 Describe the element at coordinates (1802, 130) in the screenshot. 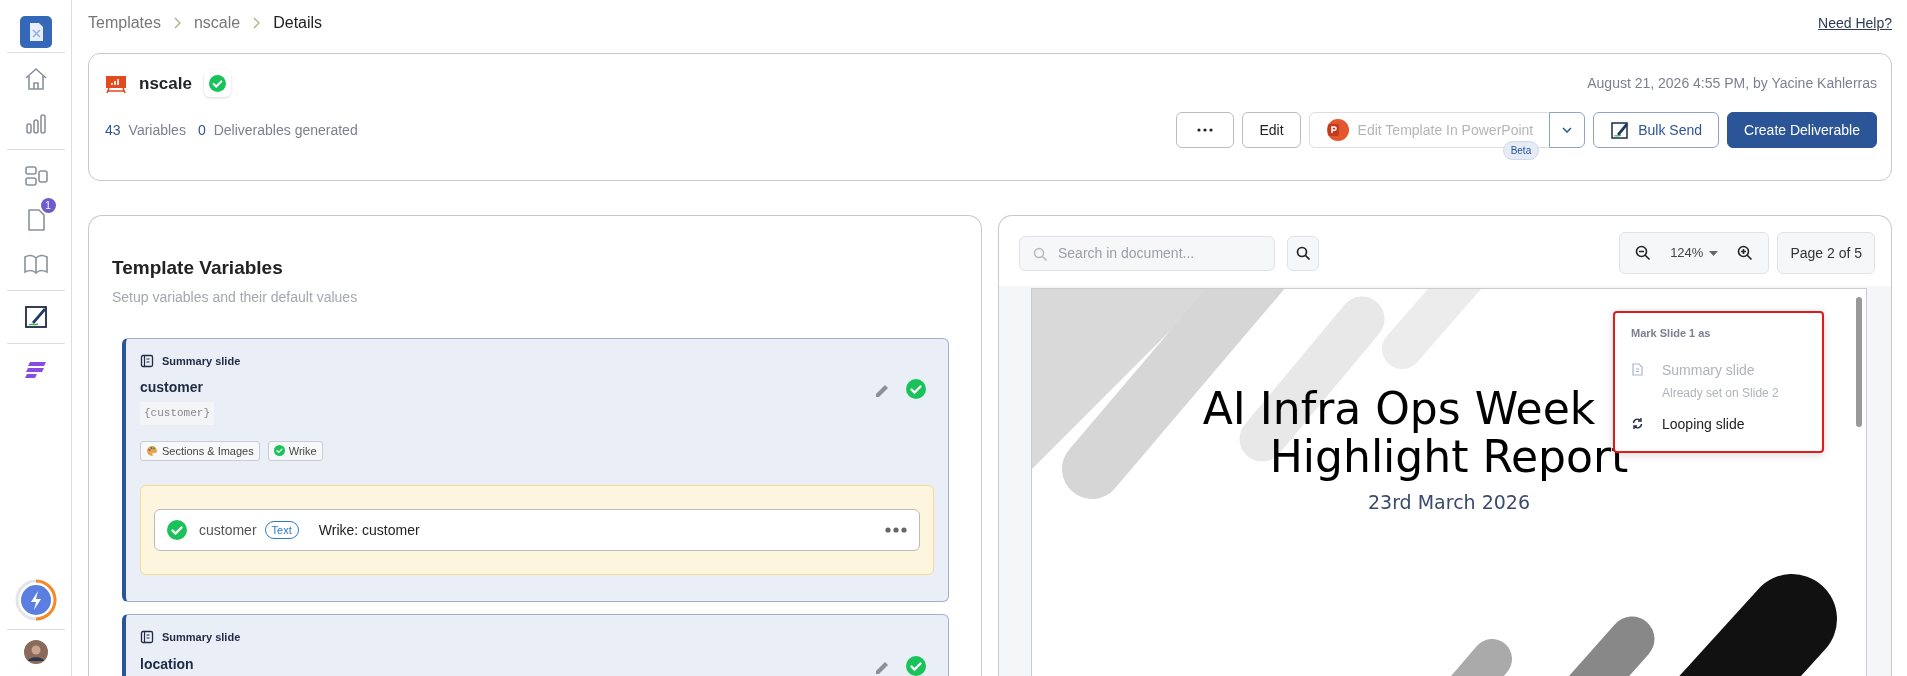

I see `create-deliverable-button: Create Deliverable` at that location.